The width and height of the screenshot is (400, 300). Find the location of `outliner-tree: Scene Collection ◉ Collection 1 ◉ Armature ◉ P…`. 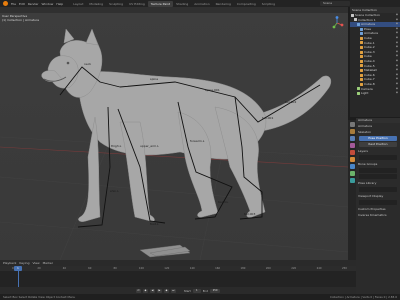

outliner-tree: Scene Collection ◉ Collection 1 ◉ Armature ◉ P… is located at coordinates (375, 54).